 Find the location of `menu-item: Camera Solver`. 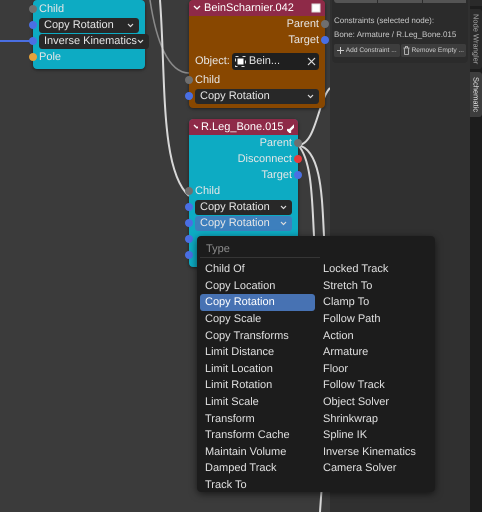

menu-item: Camera Solver is located at coordinates (375, 468).